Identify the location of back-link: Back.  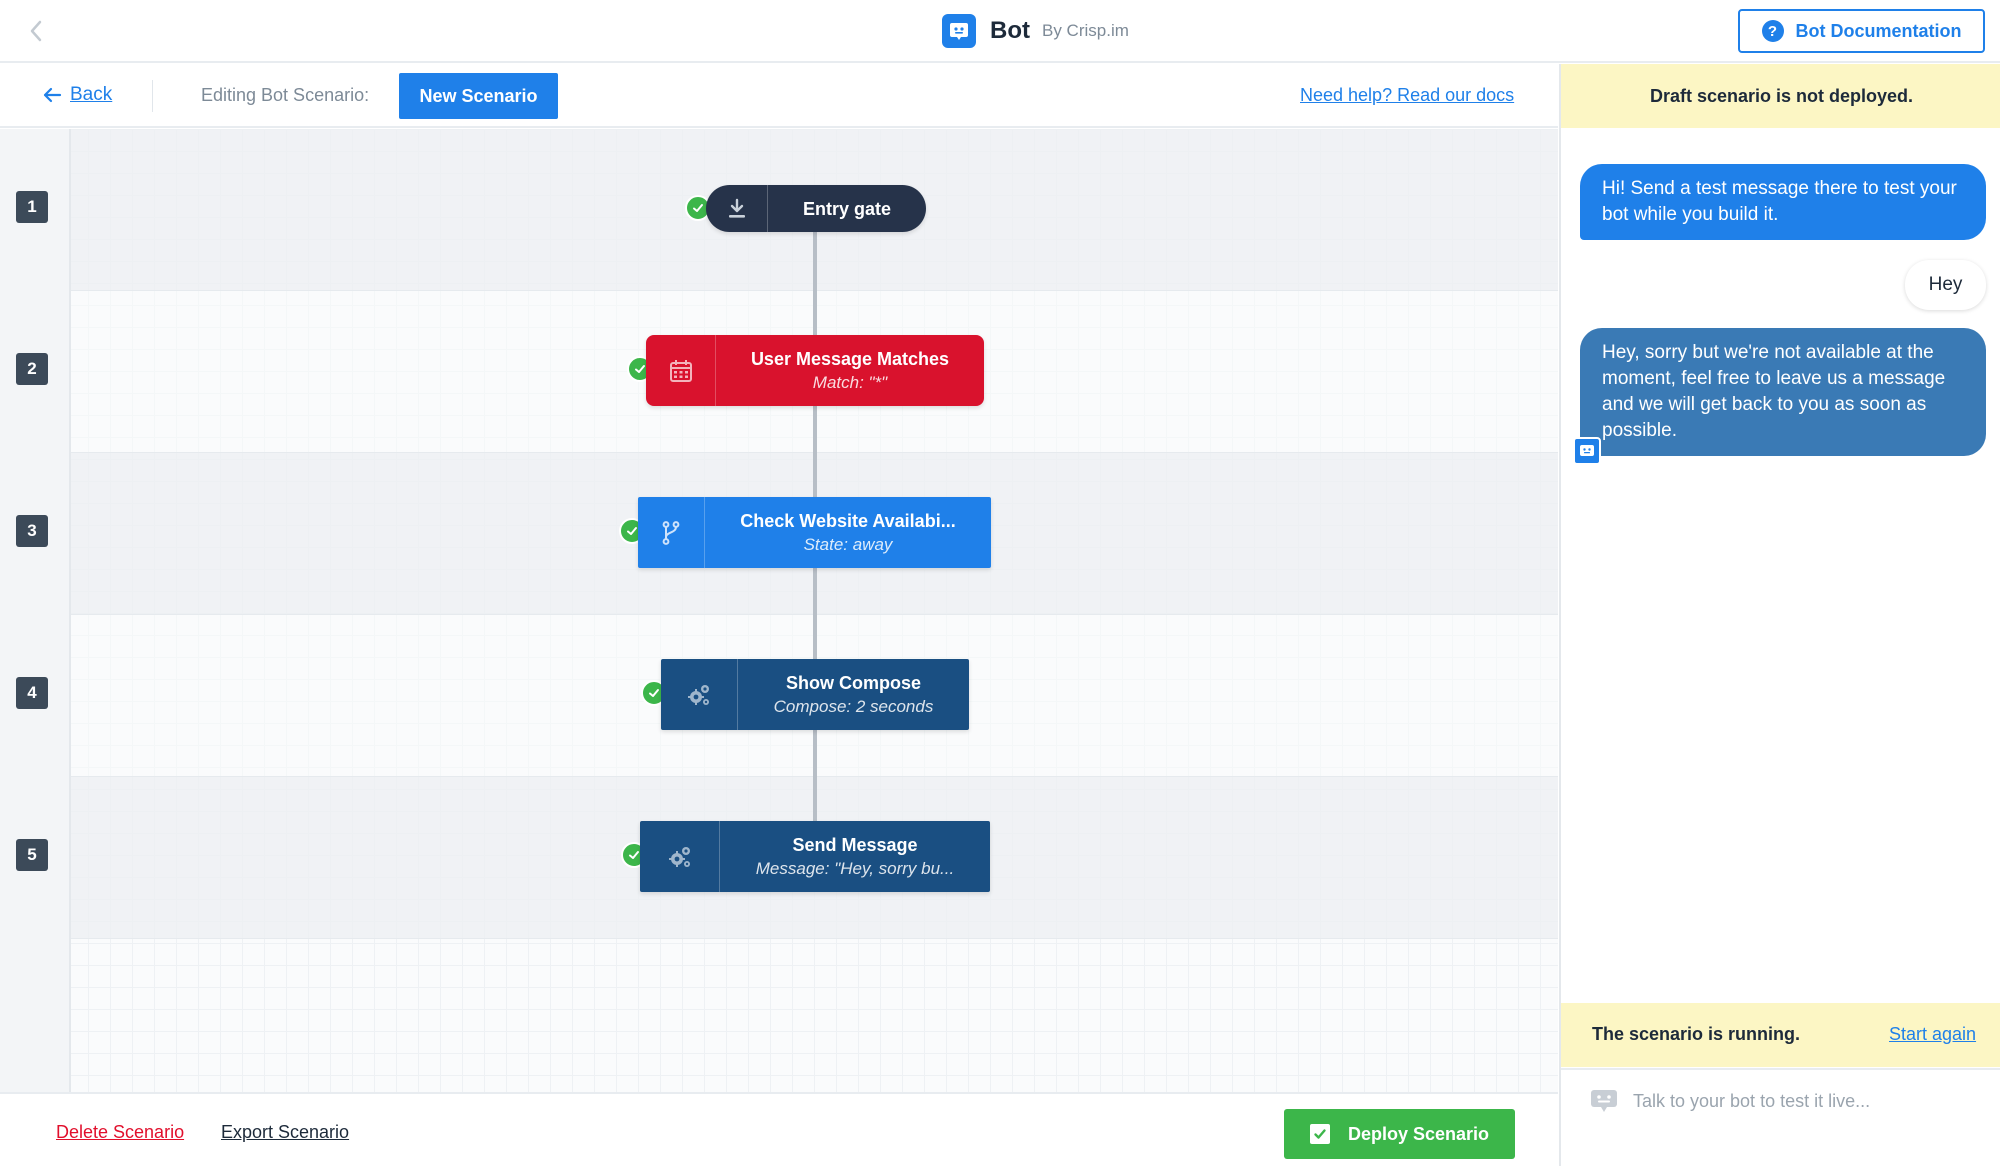
(77, 95).